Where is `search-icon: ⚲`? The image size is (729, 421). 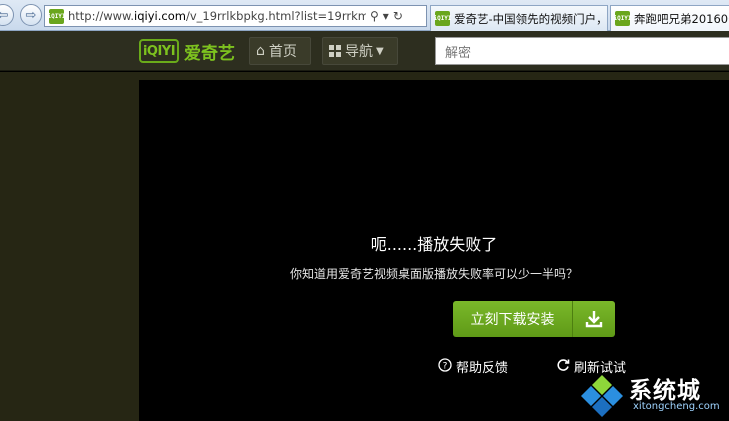 search-icon: ⚲ is located at coordinates (374, 16).